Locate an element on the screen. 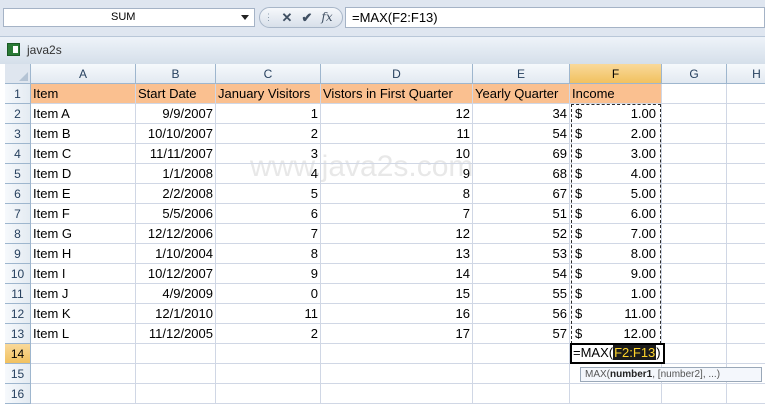 This screenshot has height=404, width=765. column-header-f: F is located at coordinates (616, 74).